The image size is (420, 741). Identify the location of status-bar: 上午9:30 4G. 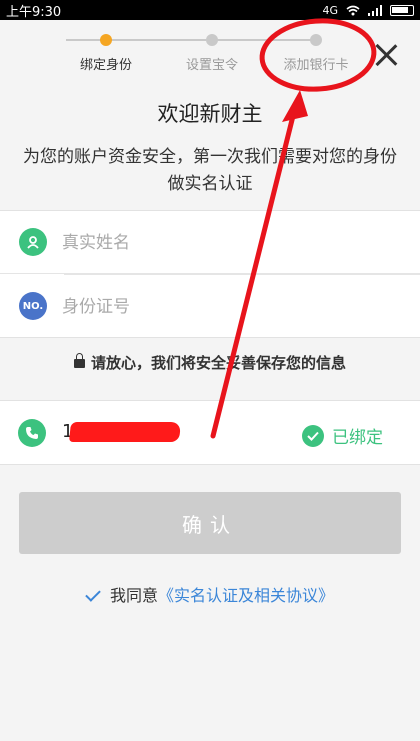
(210, 10).